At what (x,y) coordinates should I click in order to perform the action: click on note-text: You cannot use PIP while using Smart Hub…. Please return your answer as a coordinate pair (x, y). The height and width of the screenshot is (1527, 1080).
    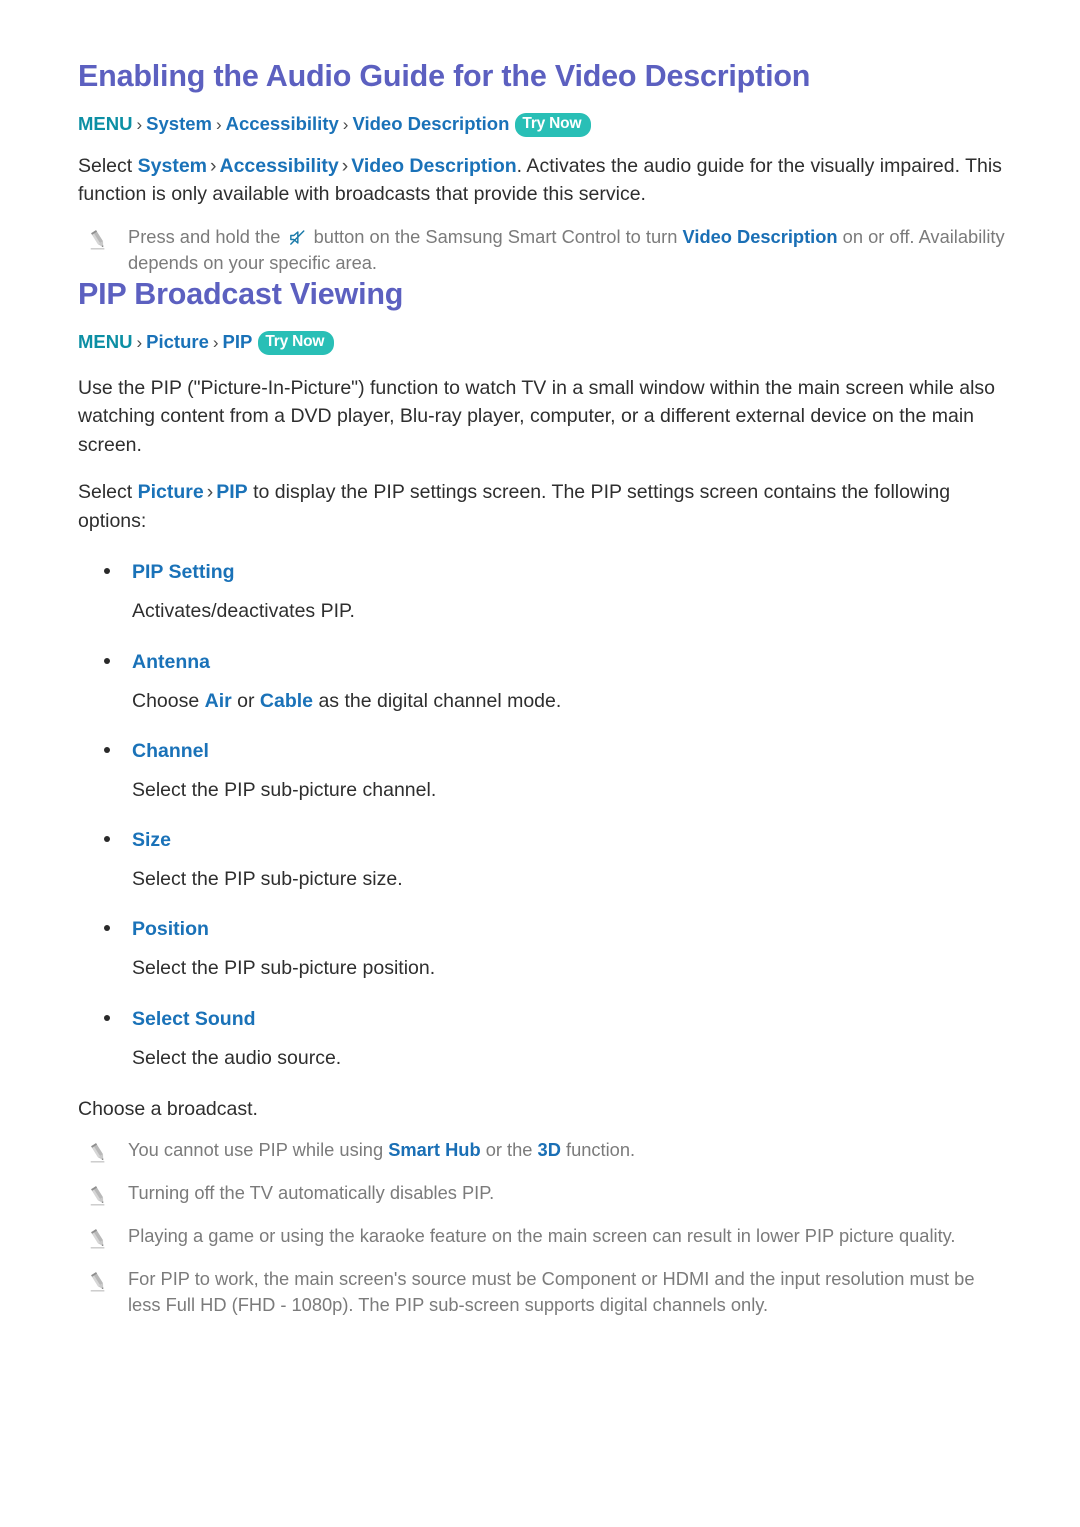
    Looking at the image, I should click on (381, 1150).